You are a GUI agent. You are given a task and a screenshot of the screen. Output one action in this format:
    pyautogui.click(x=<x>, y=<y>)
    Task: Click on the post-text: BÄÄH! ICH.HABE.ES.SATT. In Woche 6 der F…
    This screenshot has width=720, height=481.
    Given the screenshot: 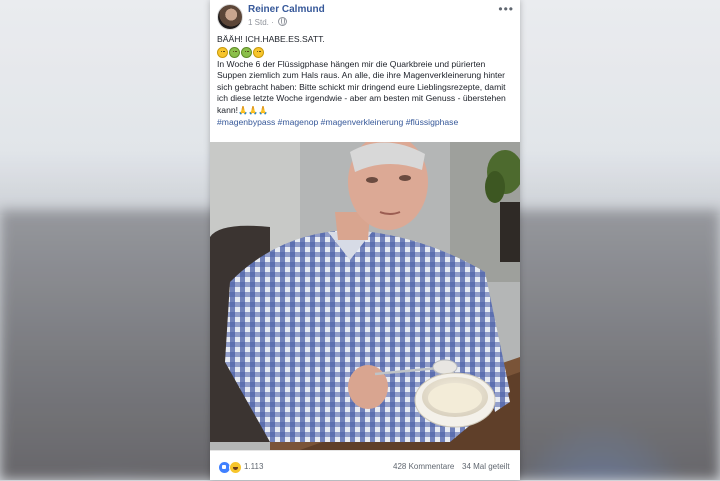 What is the action you would take?
    pyautogui.click(x=365, y=79)
    